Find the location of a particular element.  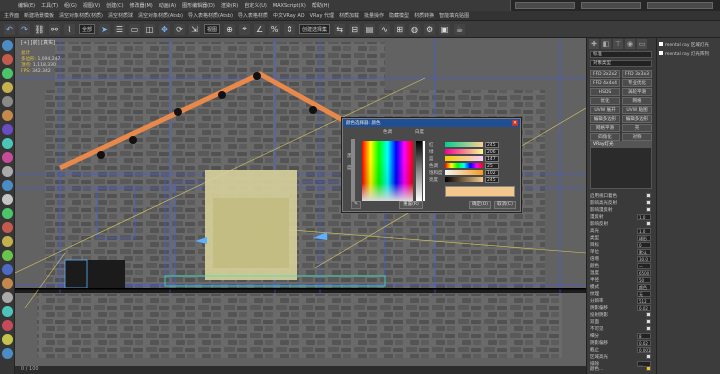

display-tab-icon: ▭ is located at coordinates (642, 44).